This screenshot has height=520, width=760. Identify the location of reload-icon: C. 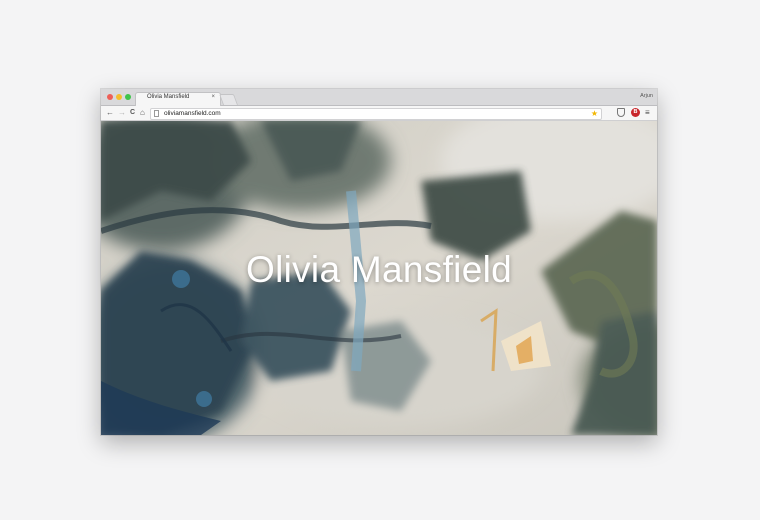
(132, 112).